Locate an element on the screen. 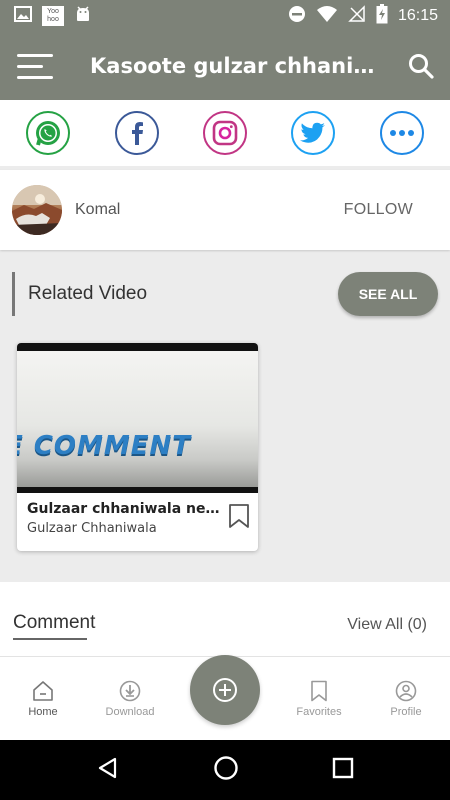  dnd-icon is located at coordinates (297, 16).